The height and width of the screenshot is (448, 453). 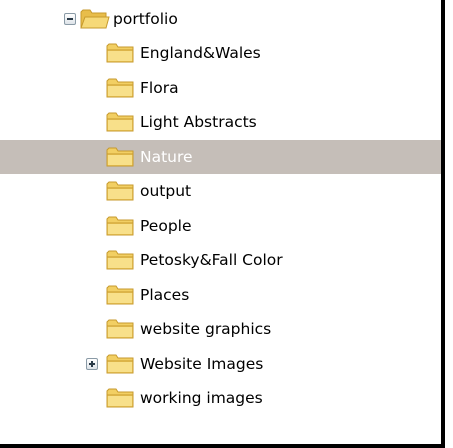 I want to click on tree-item-label: Flora, so click(x=159, y=87).